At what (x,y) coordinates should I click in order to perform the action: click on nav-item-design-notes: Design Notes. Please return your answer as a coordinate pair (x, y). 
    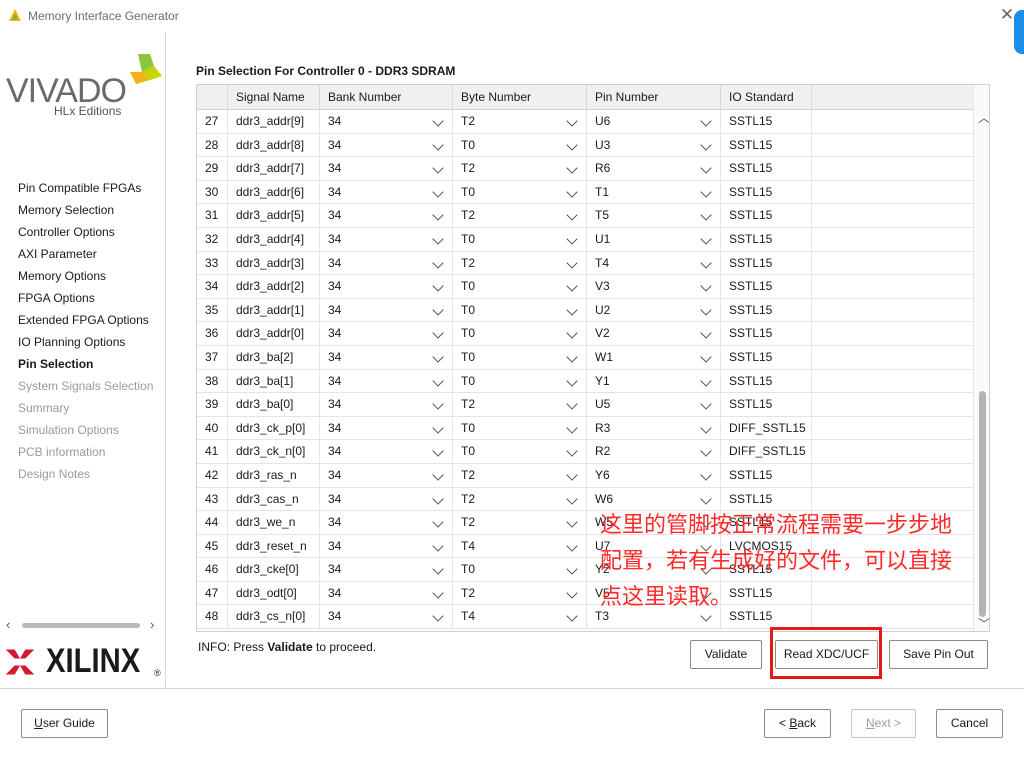
    Looking at the image, I should click on (91, 474).